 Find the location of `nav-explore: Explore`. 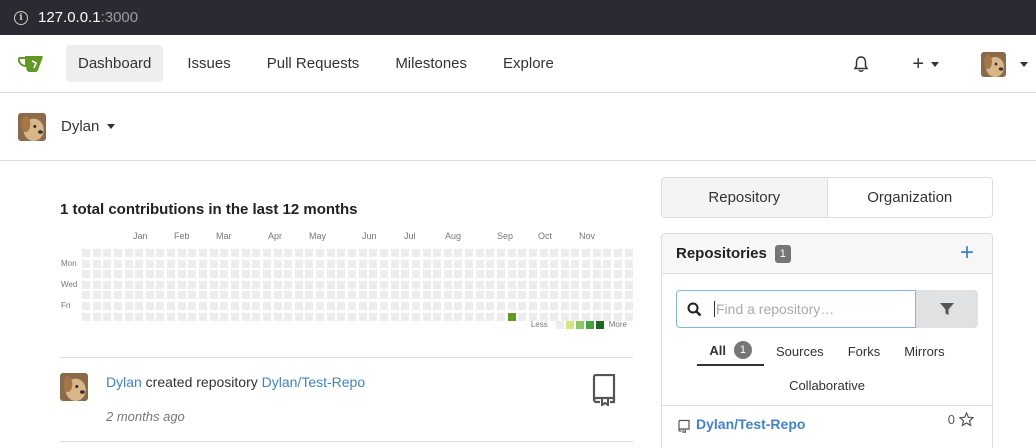

nav-explore: Explore is located at coordinates (528, 63).